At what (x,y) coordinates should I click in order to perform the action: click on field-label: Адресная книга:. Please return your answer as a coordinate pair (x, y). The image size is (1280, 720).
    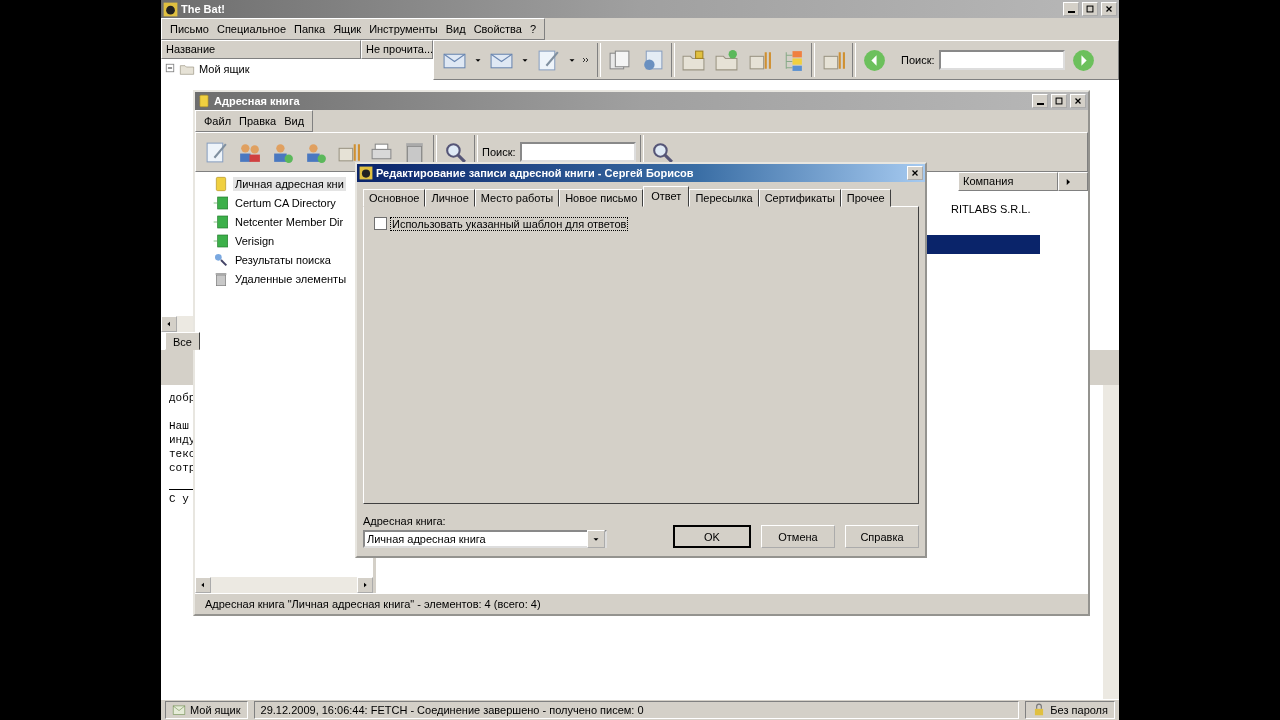
    Looking at the image, I should click on (405, 521).